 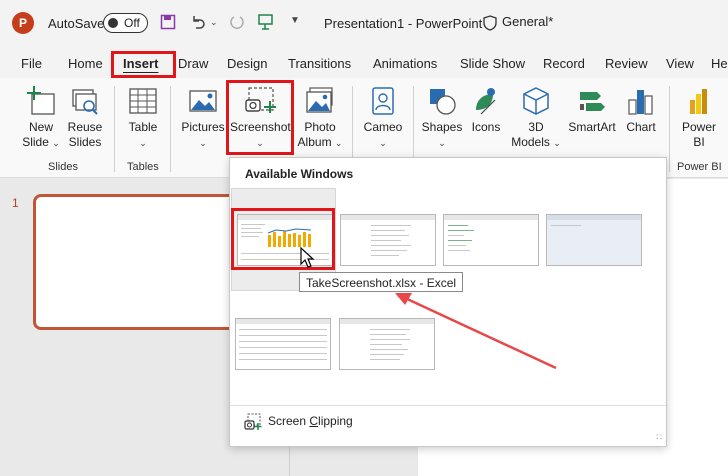 I want to click on power-bi-button: Power BI, so click(x=699, y=118).